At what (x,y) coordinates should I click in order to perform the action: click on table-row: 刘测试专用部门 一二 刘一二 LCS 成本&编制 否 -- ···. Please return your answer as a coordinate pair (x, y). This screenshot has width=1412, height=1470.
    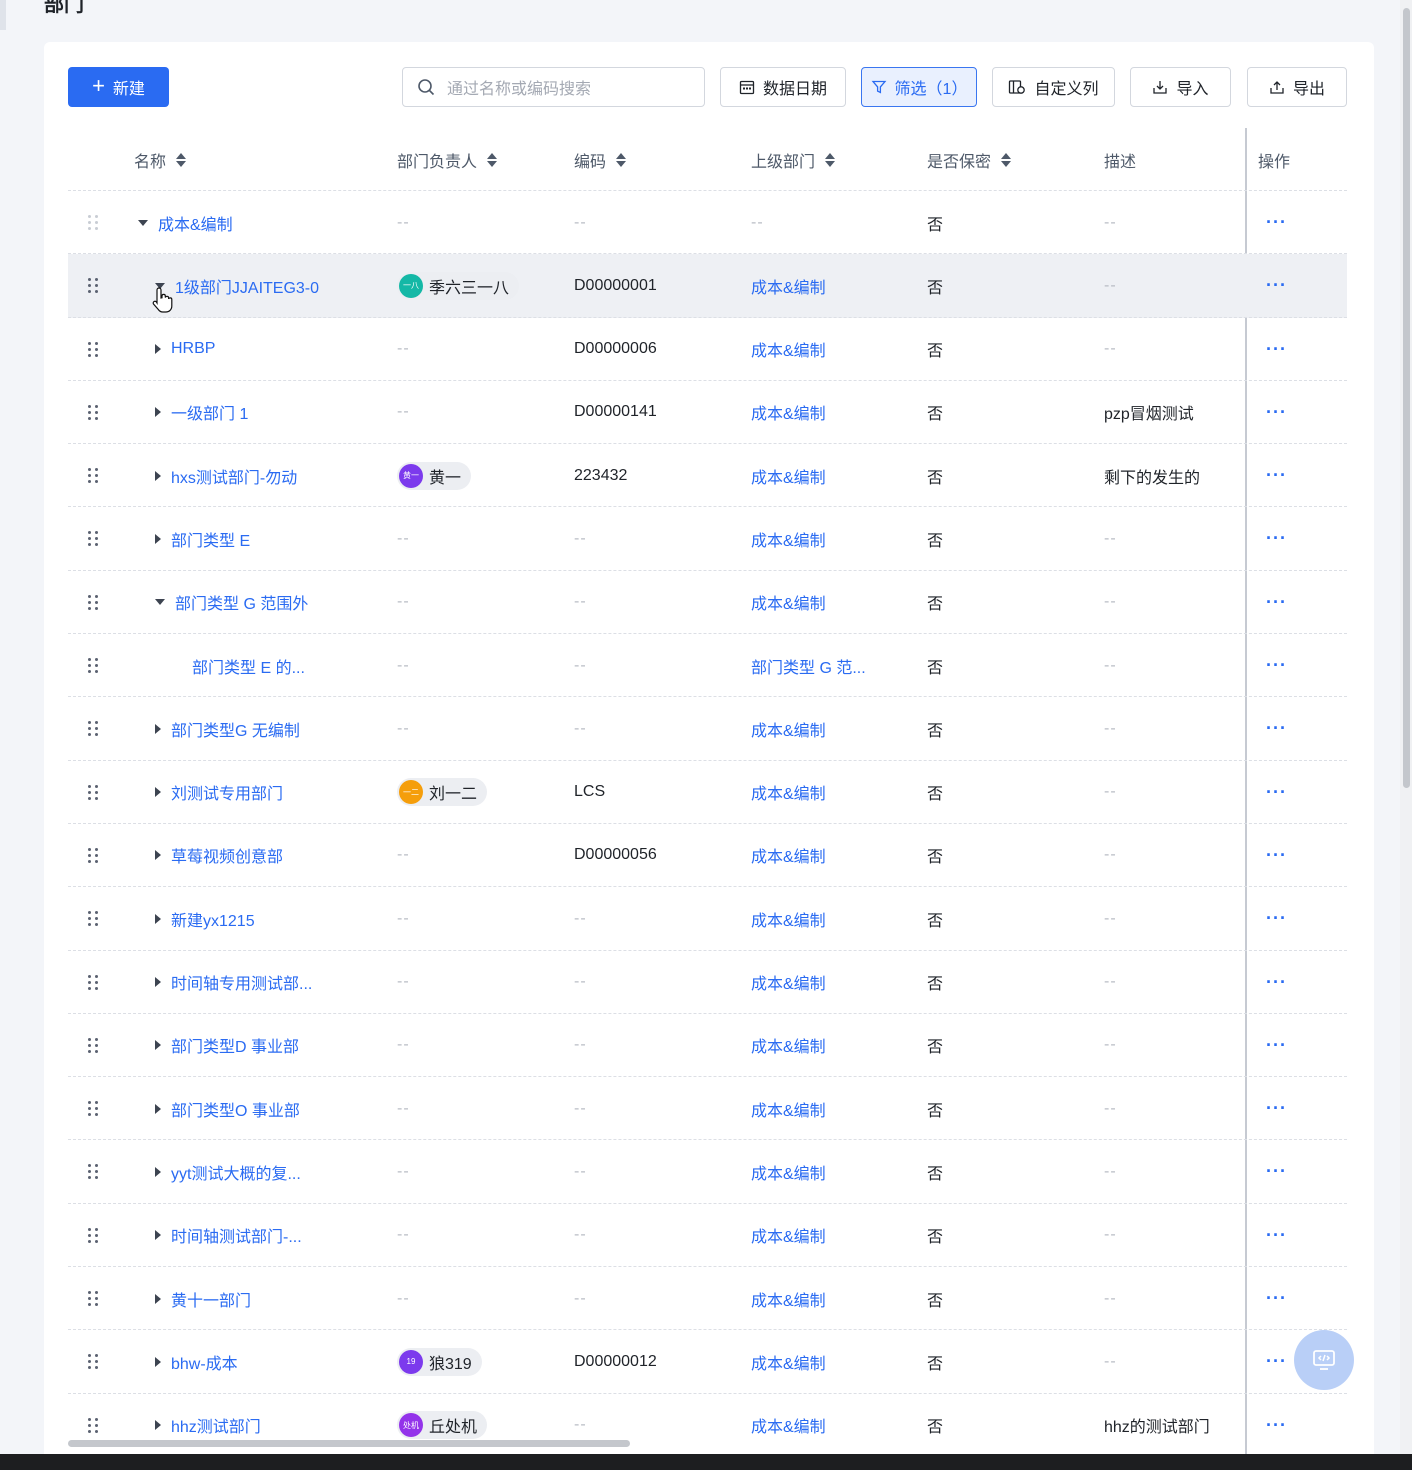
    Looking at the image, I should click on (707, 792).